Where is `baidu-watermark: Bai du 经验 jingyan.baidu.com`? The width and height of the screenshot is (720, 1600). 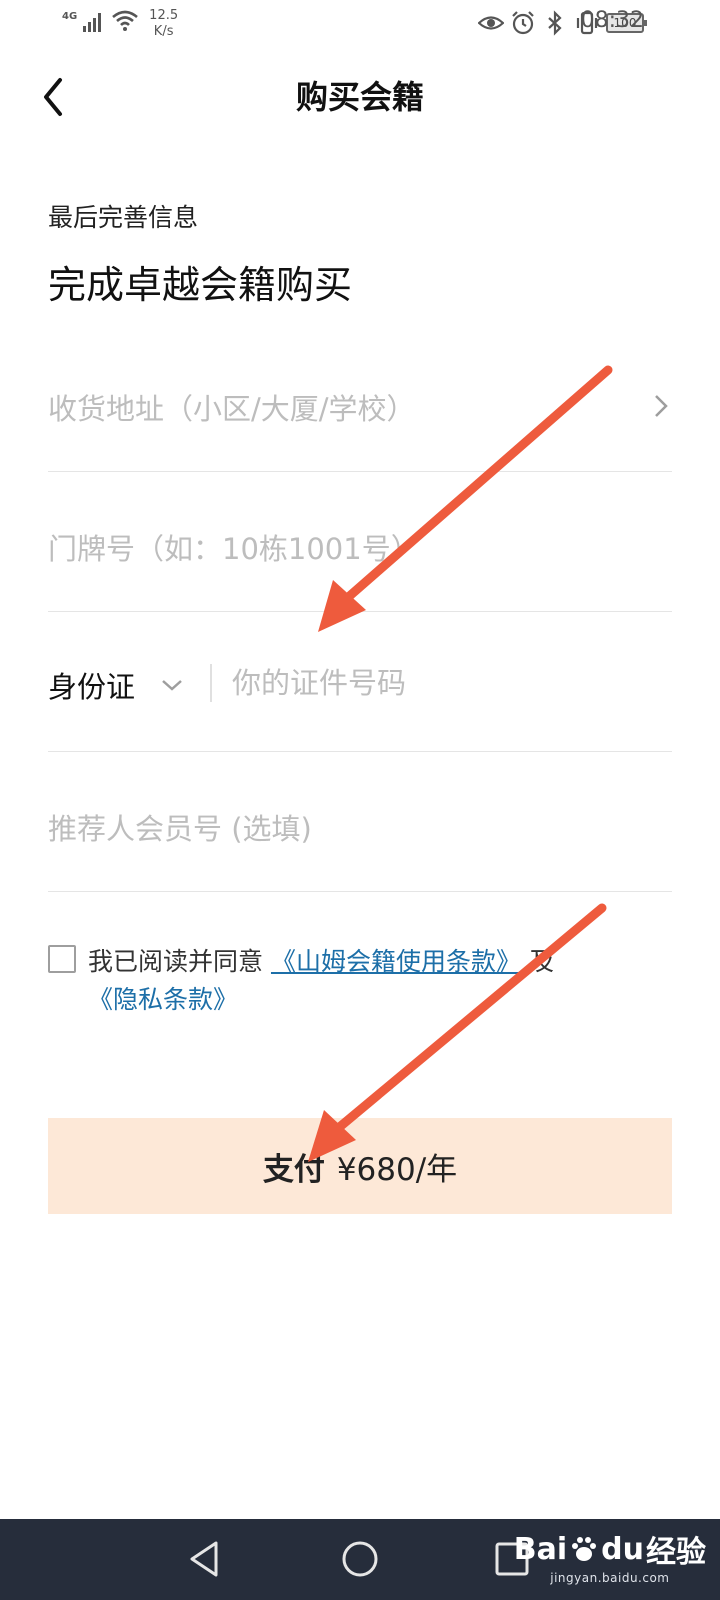
baidu-watermark: Bai du 经验 jingyan.baidu.com is located at coordinates (610, 1556).